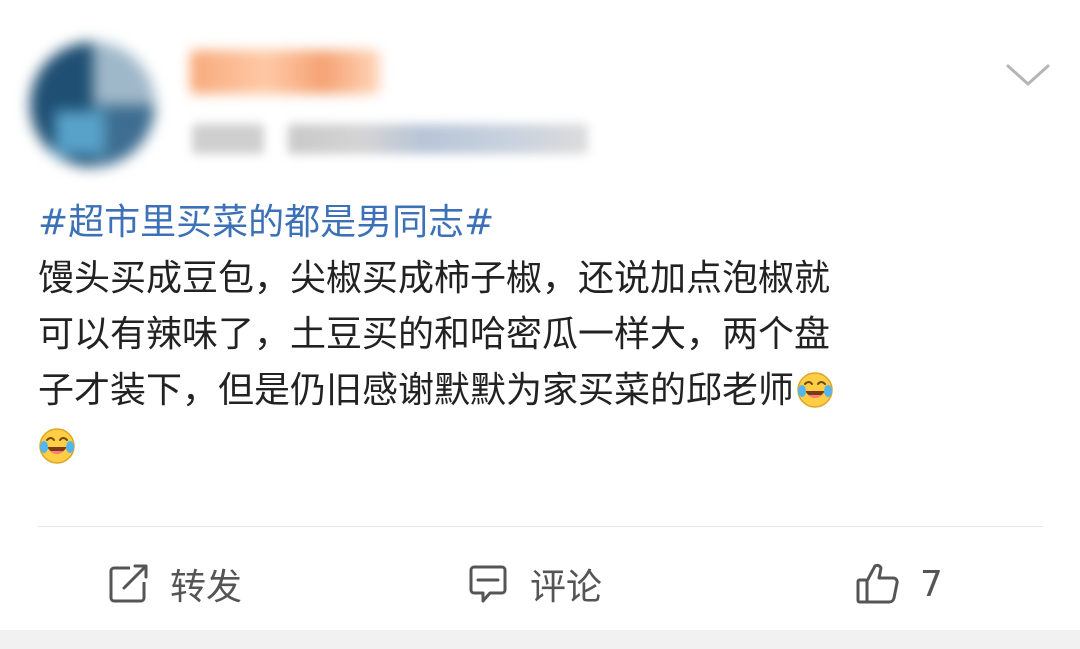 This screenshot has width=1080, height=649. What do you see at coordinates (285, 72) in the screenshot?
I see `username-redacted` at bounding box center [285, 72].